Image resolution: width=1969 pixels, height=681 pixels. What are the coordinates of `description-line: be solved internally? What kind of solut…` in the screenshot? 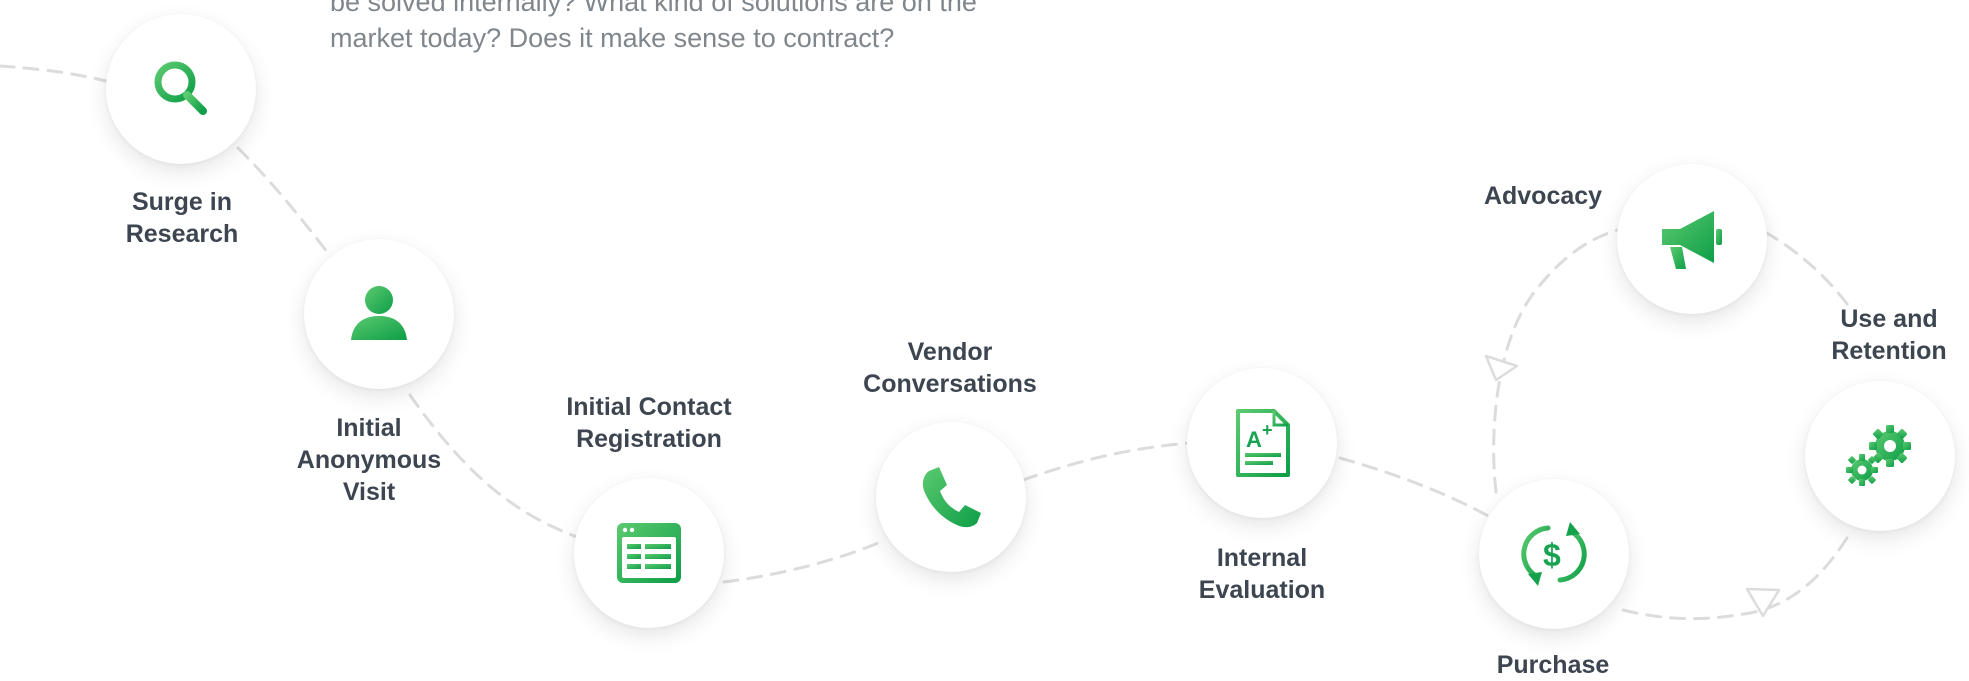 It's located at (653, 8).